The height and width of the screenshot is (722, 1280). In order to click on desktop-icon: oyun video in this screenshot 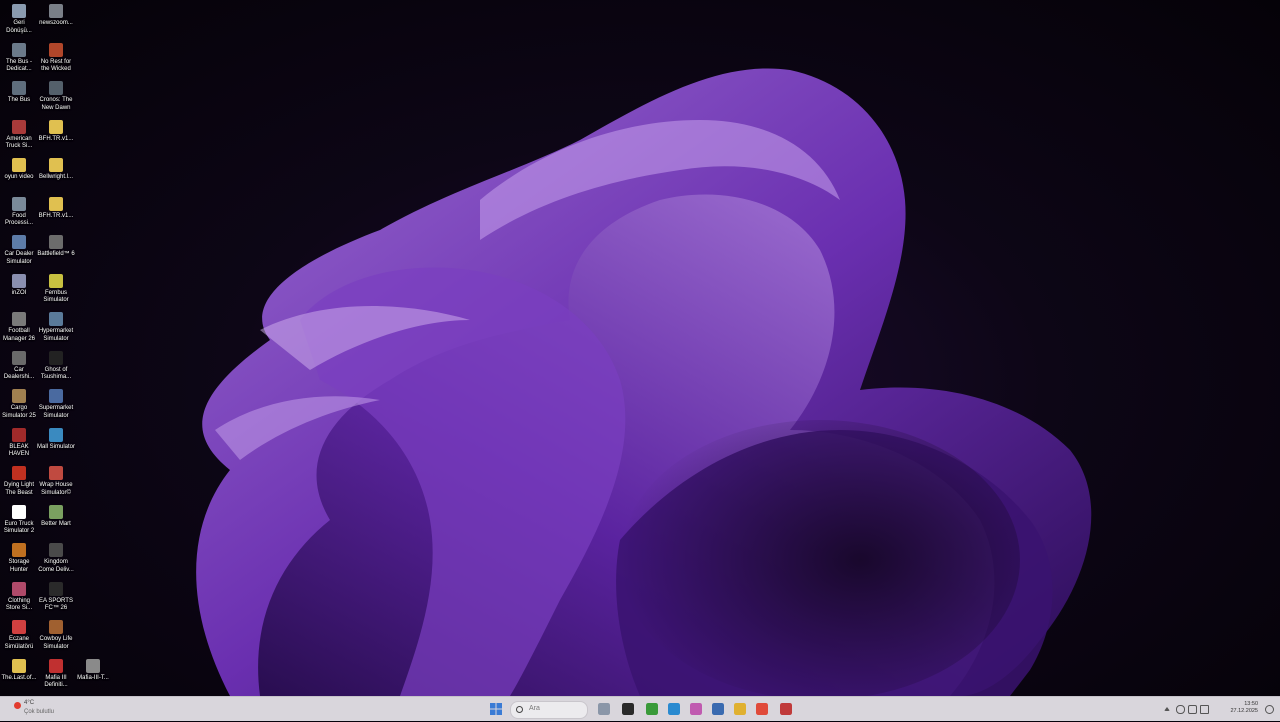, I will do `click(19, 170)`.